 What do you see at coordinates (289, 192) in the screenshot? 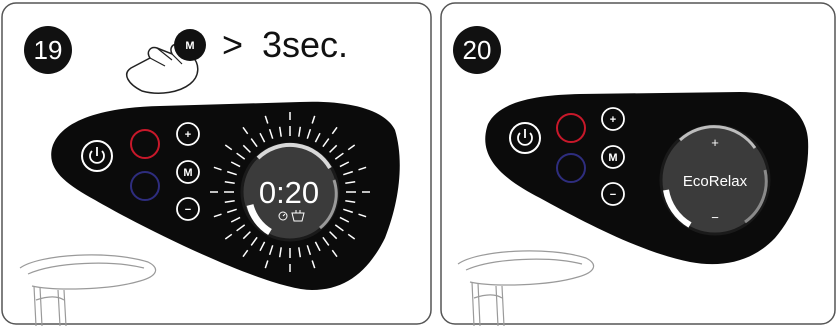
I see `timer-value: 0:20` at bounding box center [289, 192].